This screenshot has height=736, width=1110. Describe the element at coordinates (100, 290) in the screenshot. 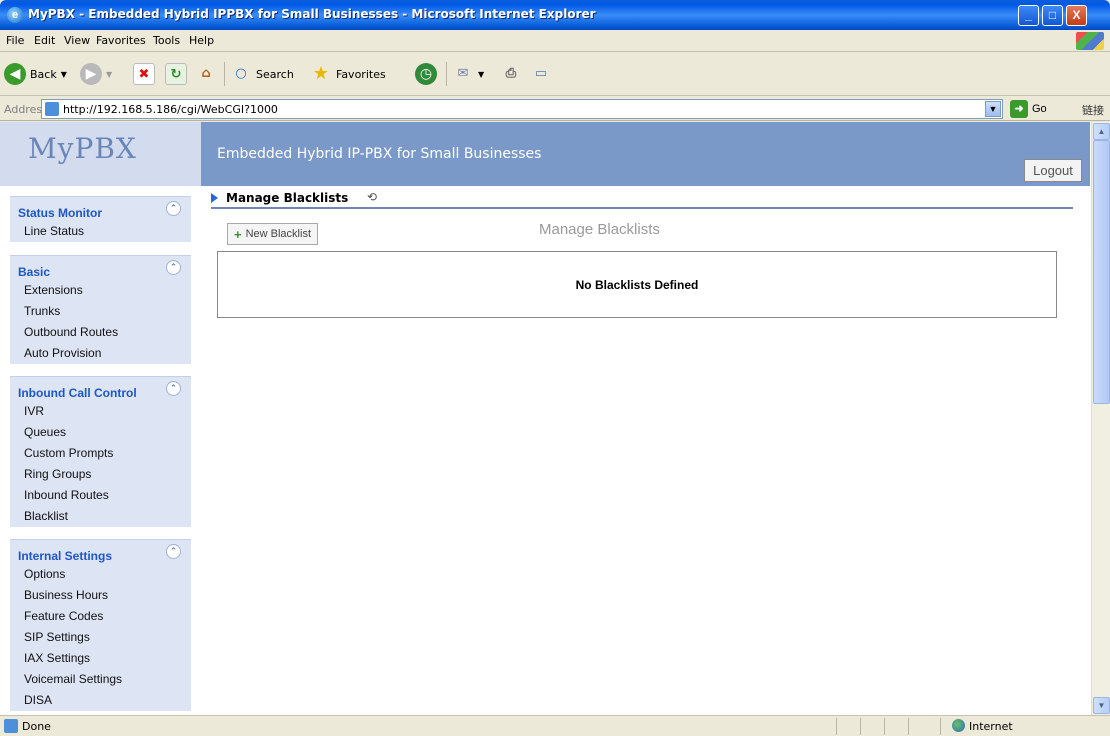

I see `sidebar-item-extensions: Extensions` at that location.